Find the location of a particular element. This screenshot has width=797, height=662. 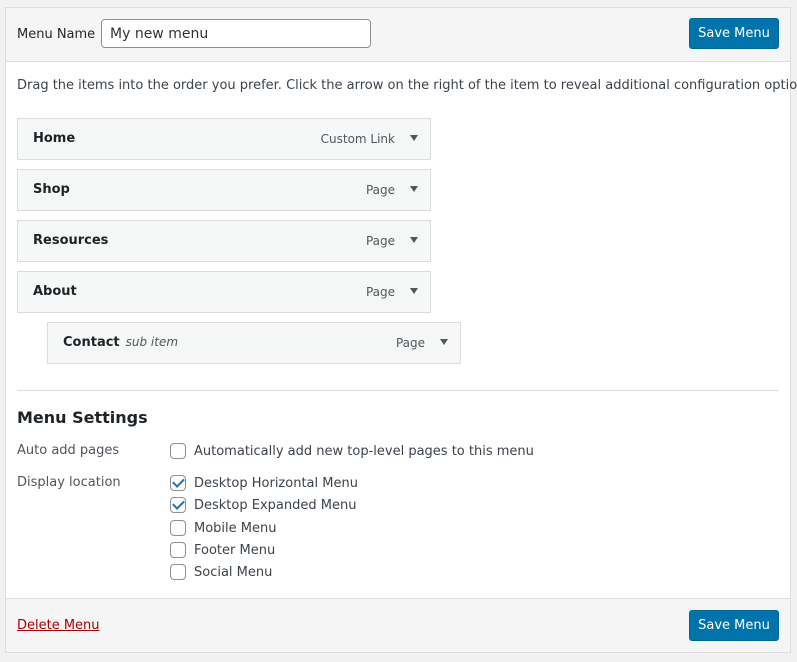

menu-footer: Delete Menu Save Menu is located at coordinates (398, 625).